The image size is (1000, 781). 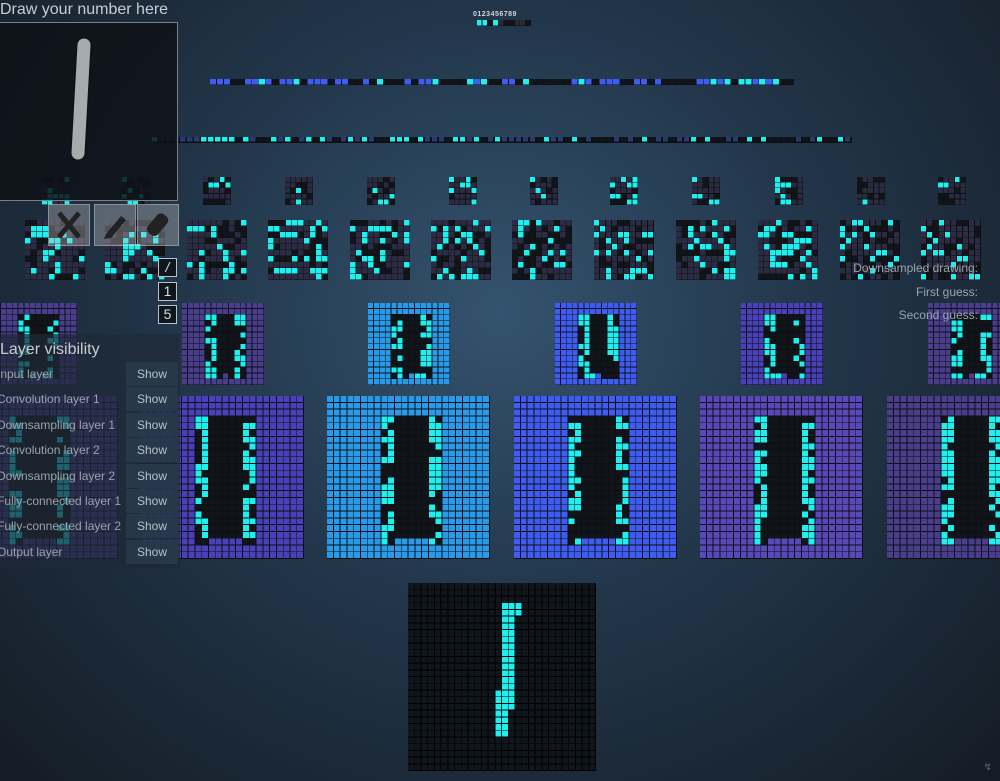 What do you see at coordinates (504, 23) in the screenshot?
I see `output-layer` at bounding box center [504, 23].